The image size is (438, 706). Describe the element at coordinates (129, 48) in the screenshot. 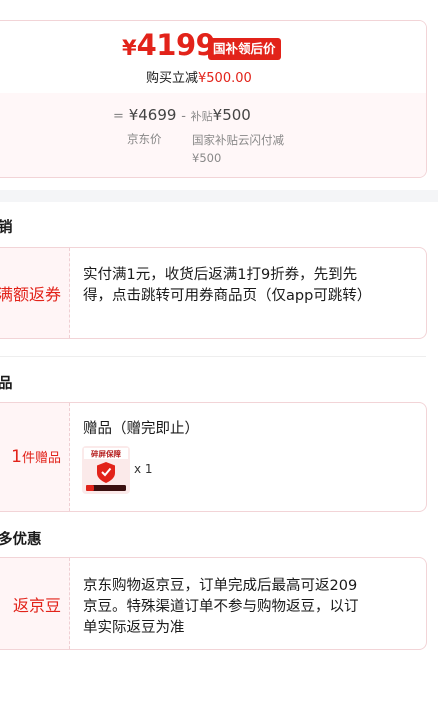

I see `currency-symbol: ¥` at that location.